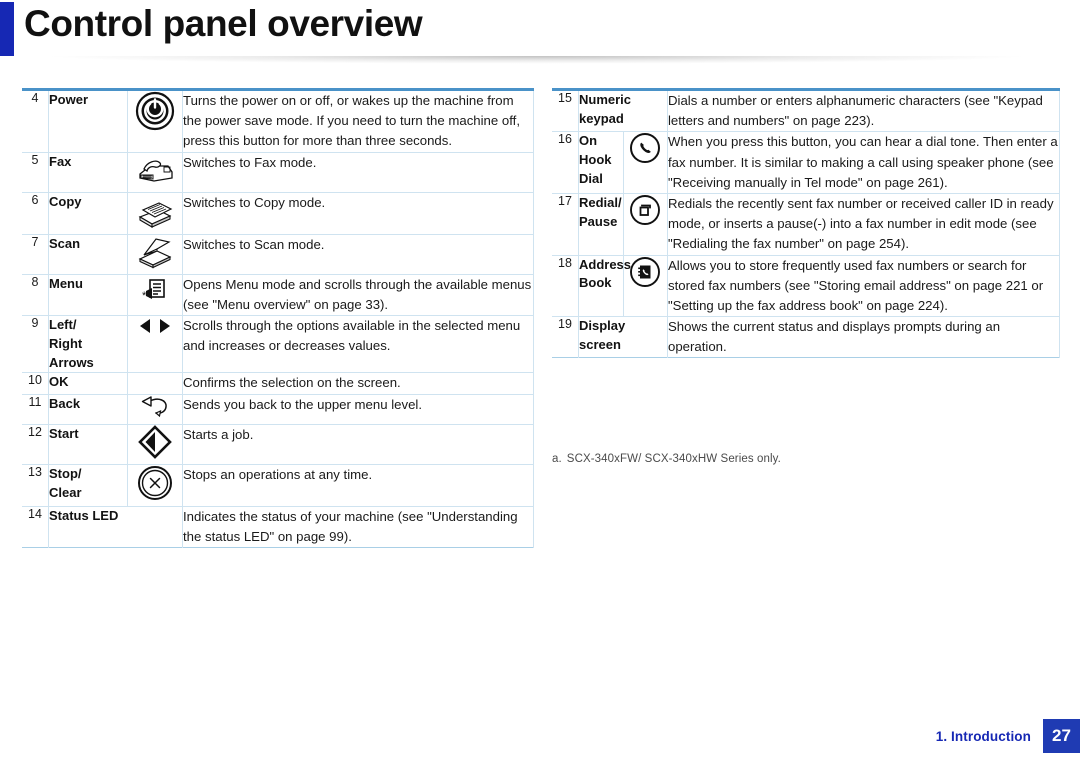 The width and height of the screenshot is (1080, 763). I want to click on power-button-icon, so click(155, 121).